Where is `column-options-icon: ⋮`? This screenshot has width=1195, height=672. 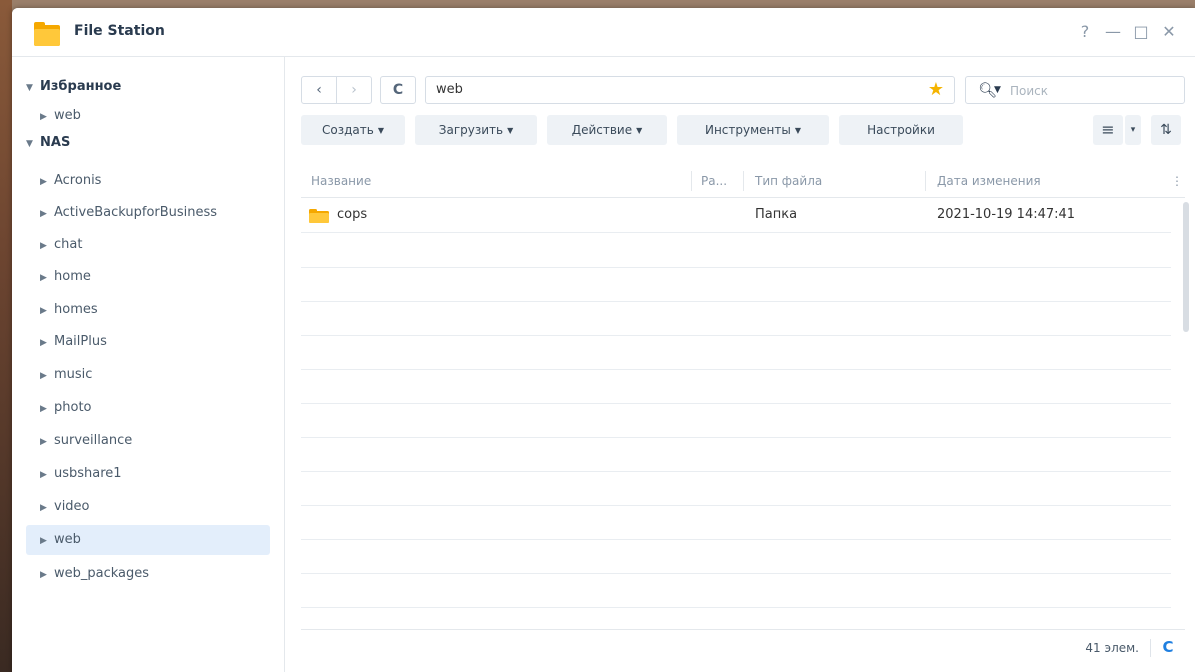
column-options-icon: ⋮ is located at coordinates (1176, 181).